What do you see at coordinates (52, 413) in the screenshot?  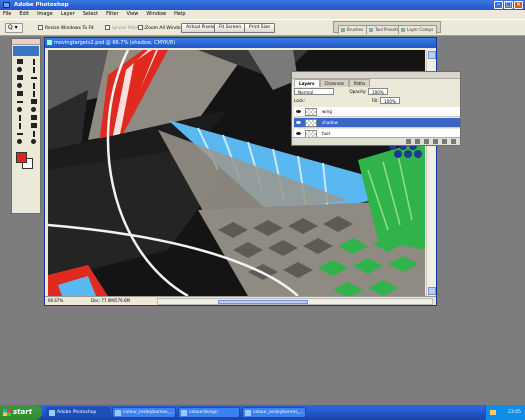 I see `photoshop-task-icon` at bounding box center [52, 413].